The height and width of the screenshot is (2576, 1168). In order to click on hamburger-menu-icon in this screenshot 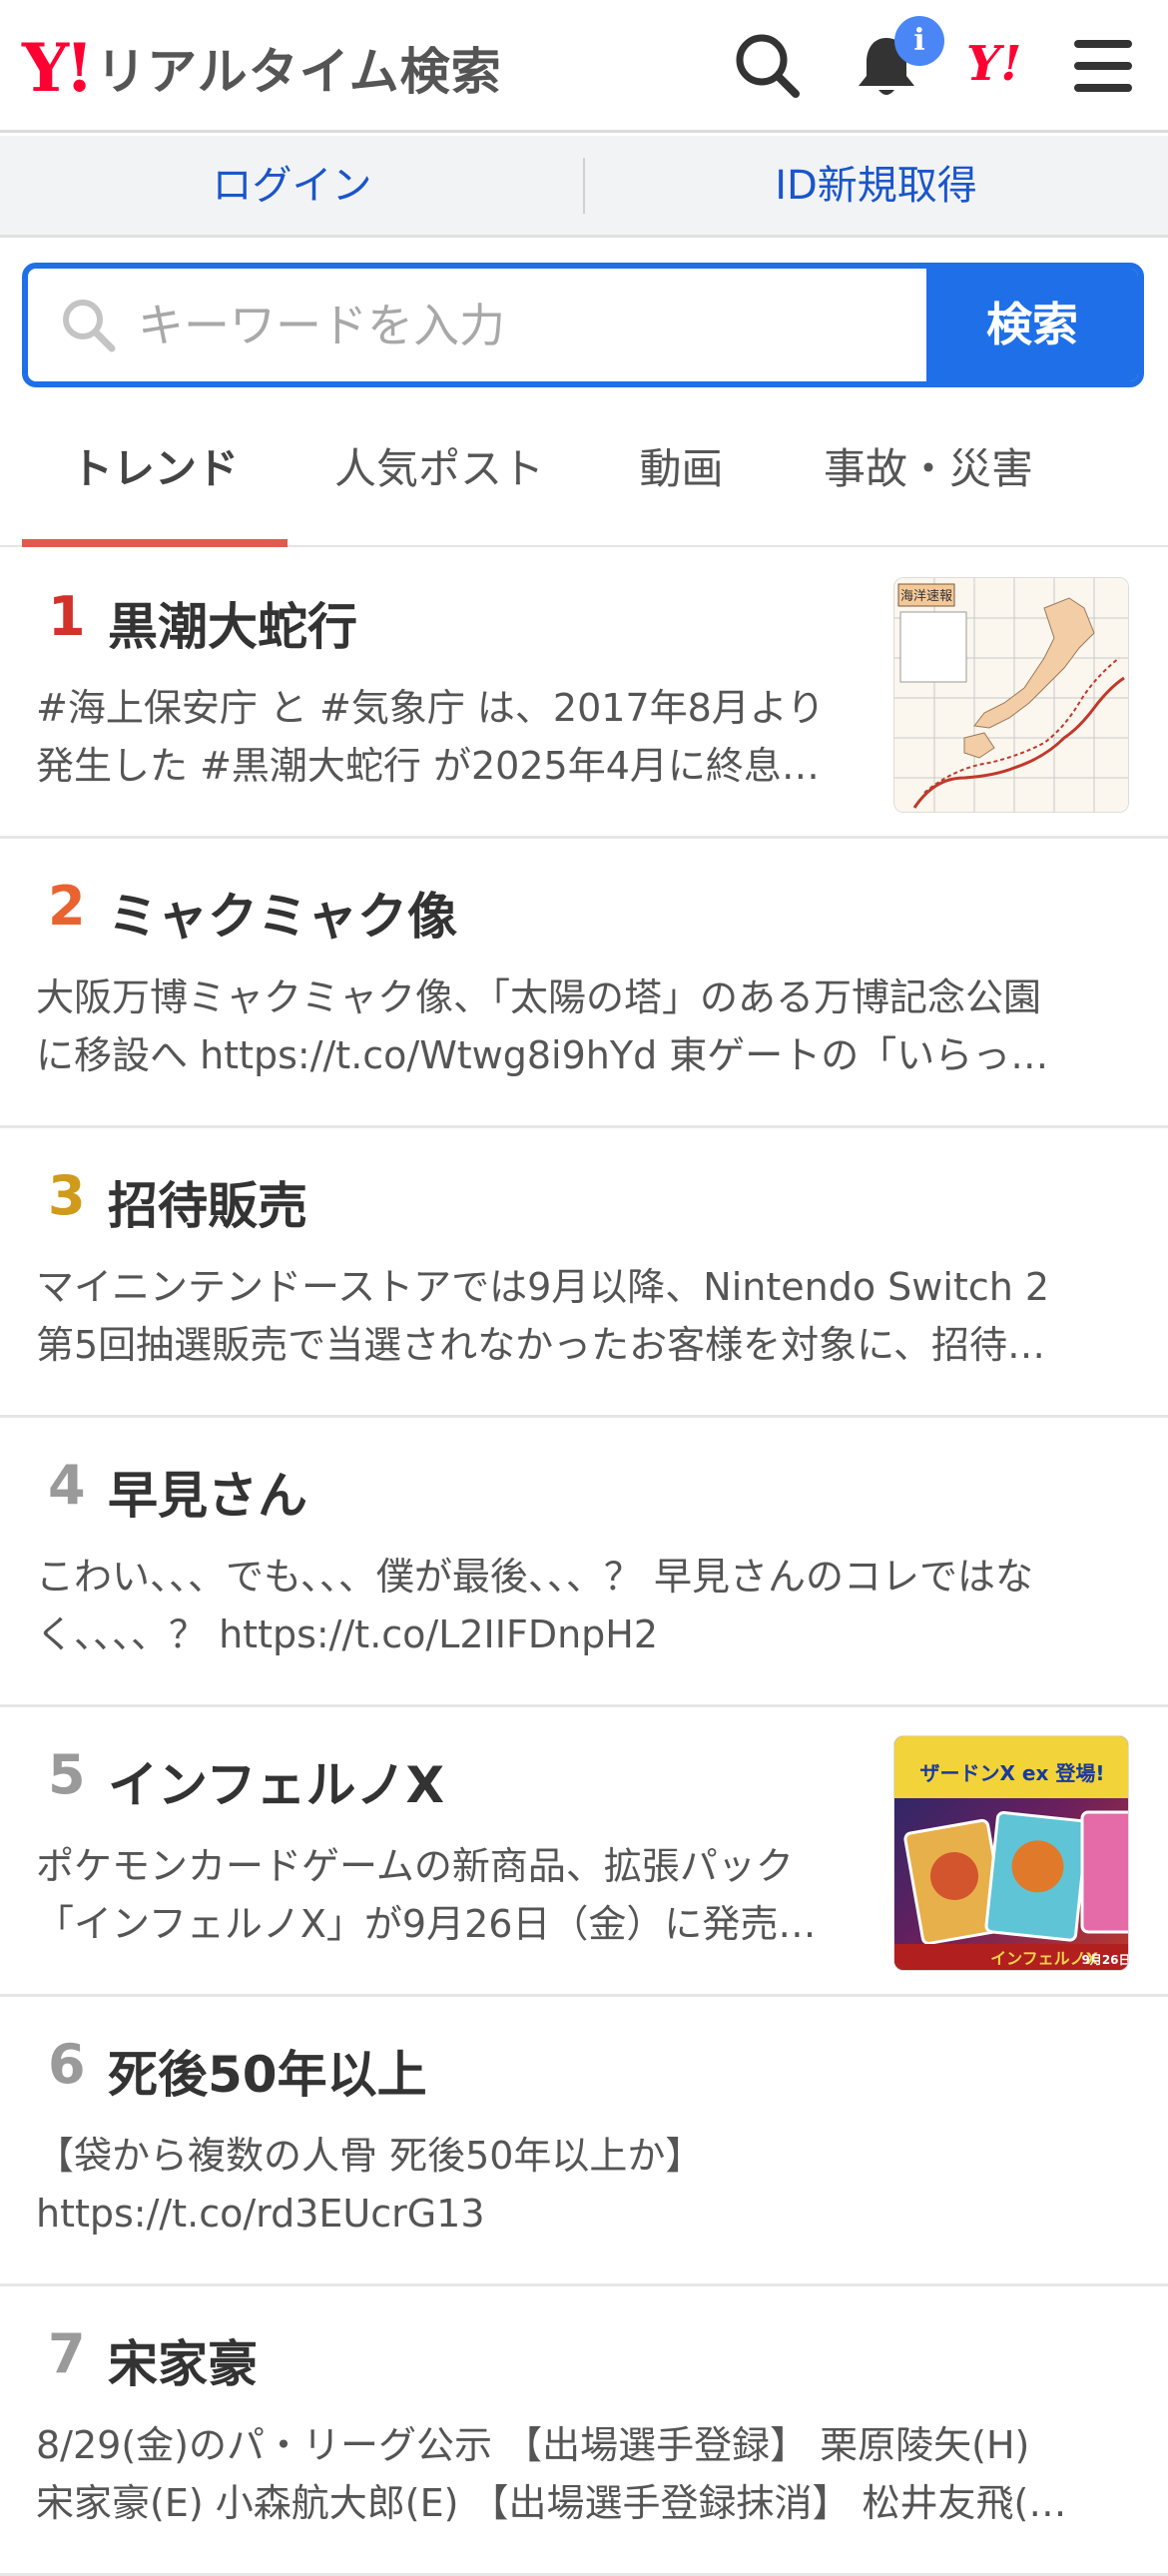, I will do `click(1104, 66)`.